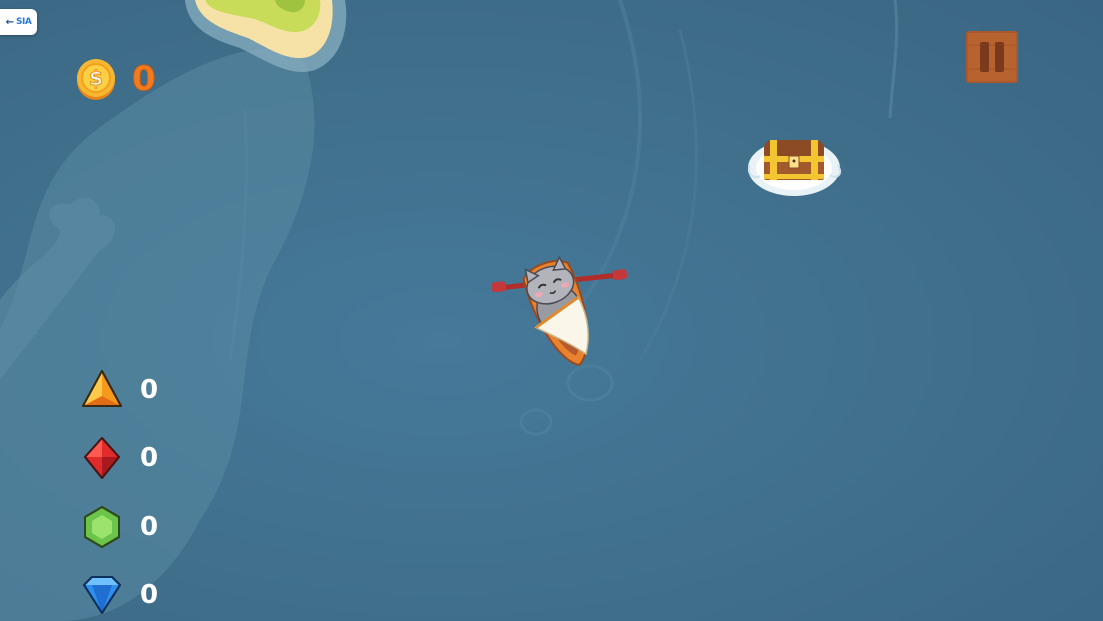 The width and height of the screenshot is (1103, 621). I want to click on gem-counter-red: 0, so click(119, 458).